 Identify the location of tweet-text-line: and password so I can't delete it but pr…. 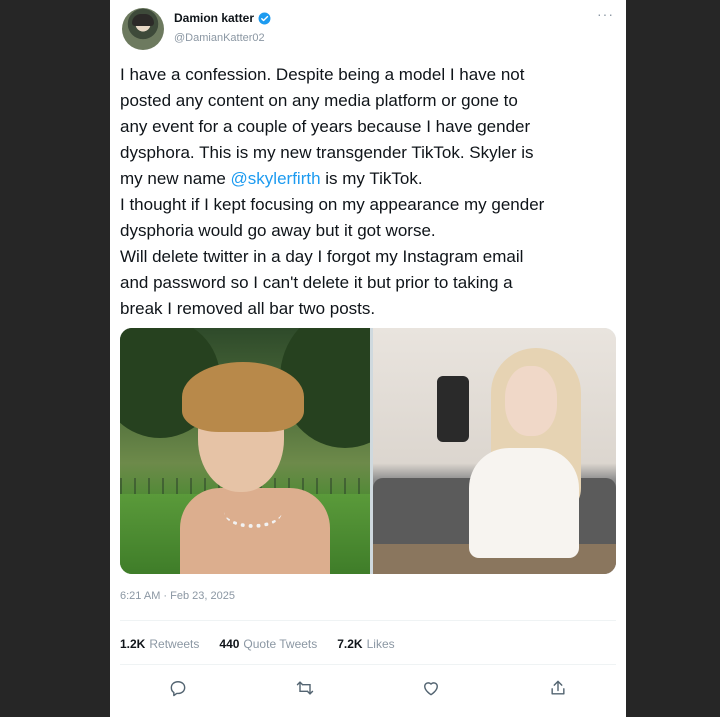
(316, 282).